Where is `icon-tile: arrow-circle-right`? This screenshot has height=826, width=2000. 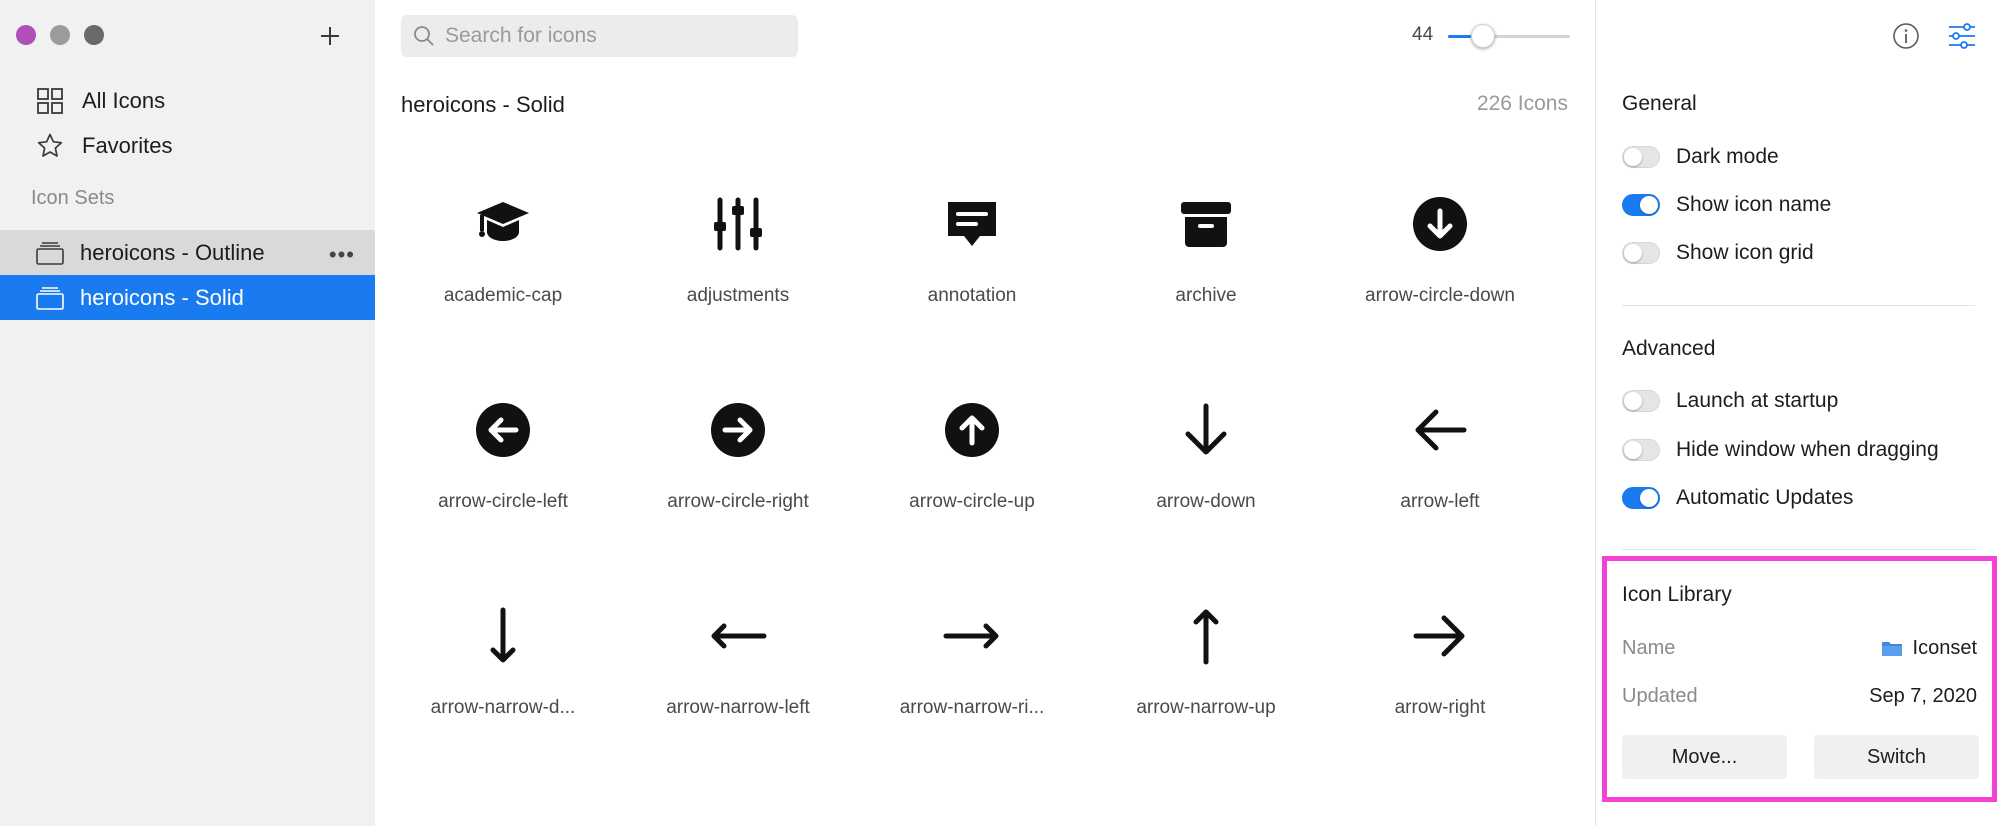 icon-tile: arrow-circle-right is located at coordinates (738, 486).